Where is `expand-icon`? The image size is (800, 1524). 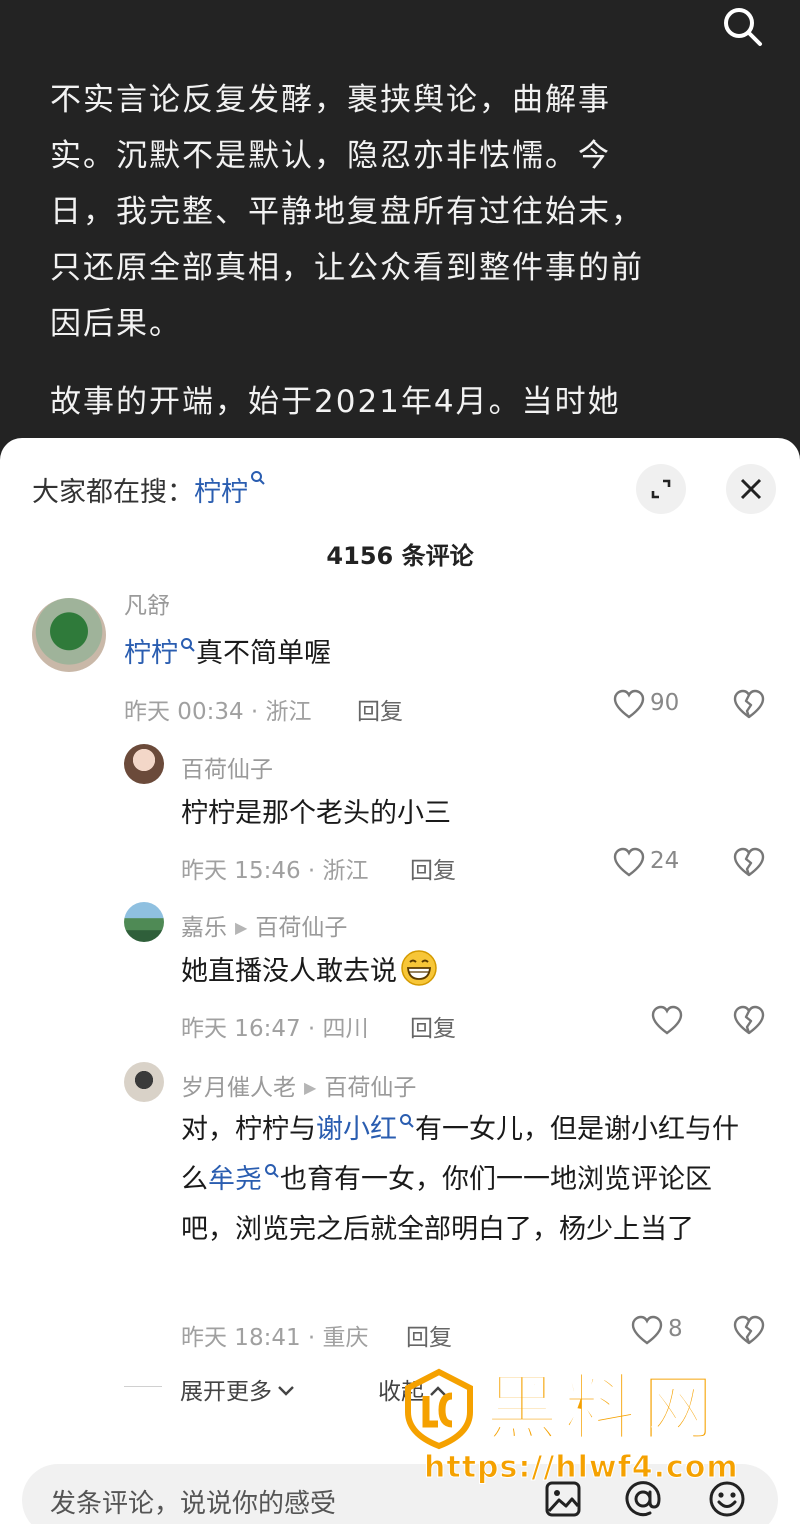 expand-icon is located at coordinates (661, 489).